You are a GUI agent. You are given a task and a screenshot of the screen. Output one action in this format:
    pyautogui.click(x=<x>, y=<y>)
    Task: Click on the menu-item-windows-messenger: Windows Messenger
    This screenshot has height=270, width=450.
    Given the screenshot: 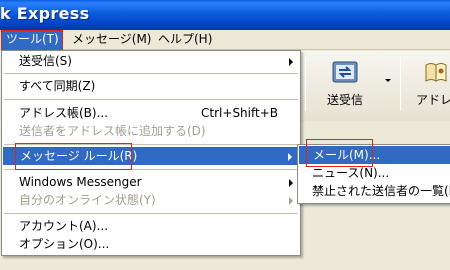 What is the action you would take?
    pyautogui.click(x=151, y=182)
    